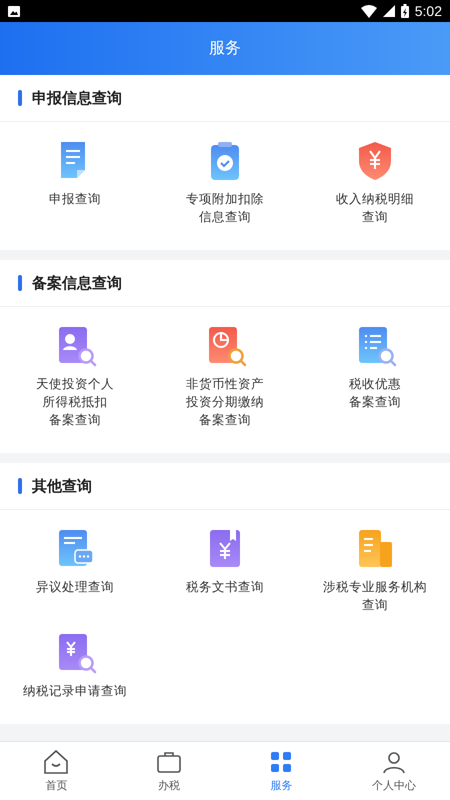 The height and width of the screenshot is (800, 450). Describe the element at coordinates (75, 199) in the screenshot. I see `service-label: 申报查询` at that location.